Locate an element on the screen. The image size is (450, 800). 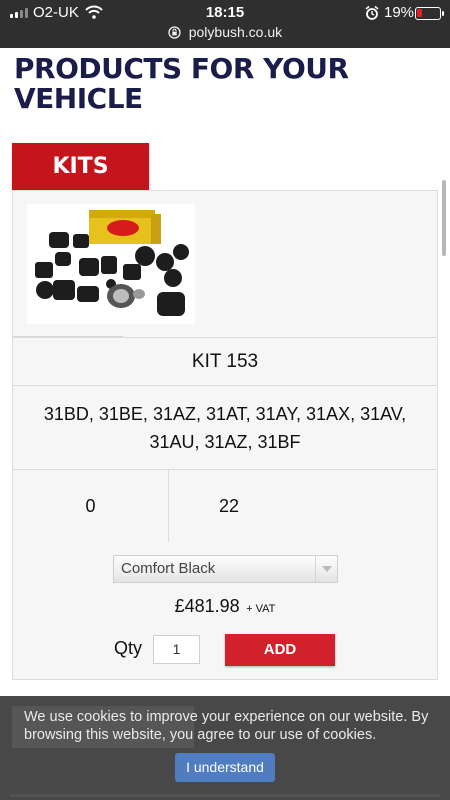
attribute-cell-1: 0 is located at coordinates (91, 506).